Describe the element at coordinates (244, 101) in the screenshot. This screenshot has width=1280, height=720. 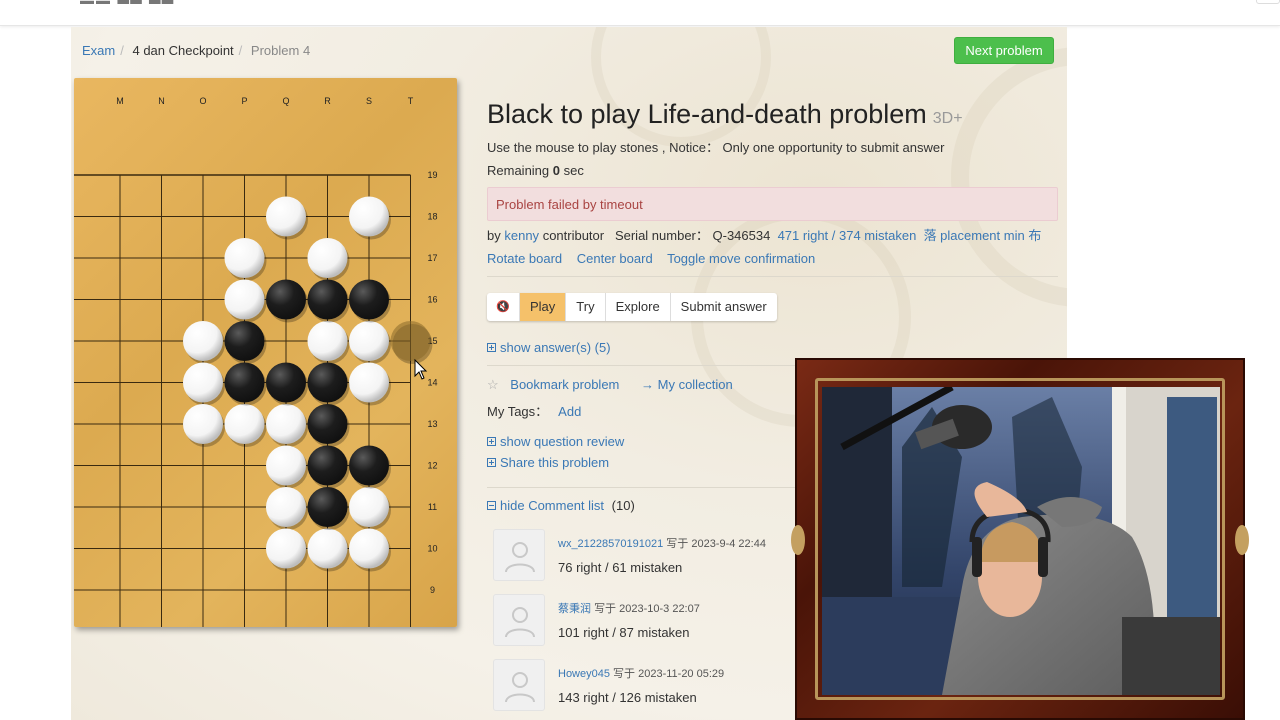
I see `column-label-P: P` at that location.